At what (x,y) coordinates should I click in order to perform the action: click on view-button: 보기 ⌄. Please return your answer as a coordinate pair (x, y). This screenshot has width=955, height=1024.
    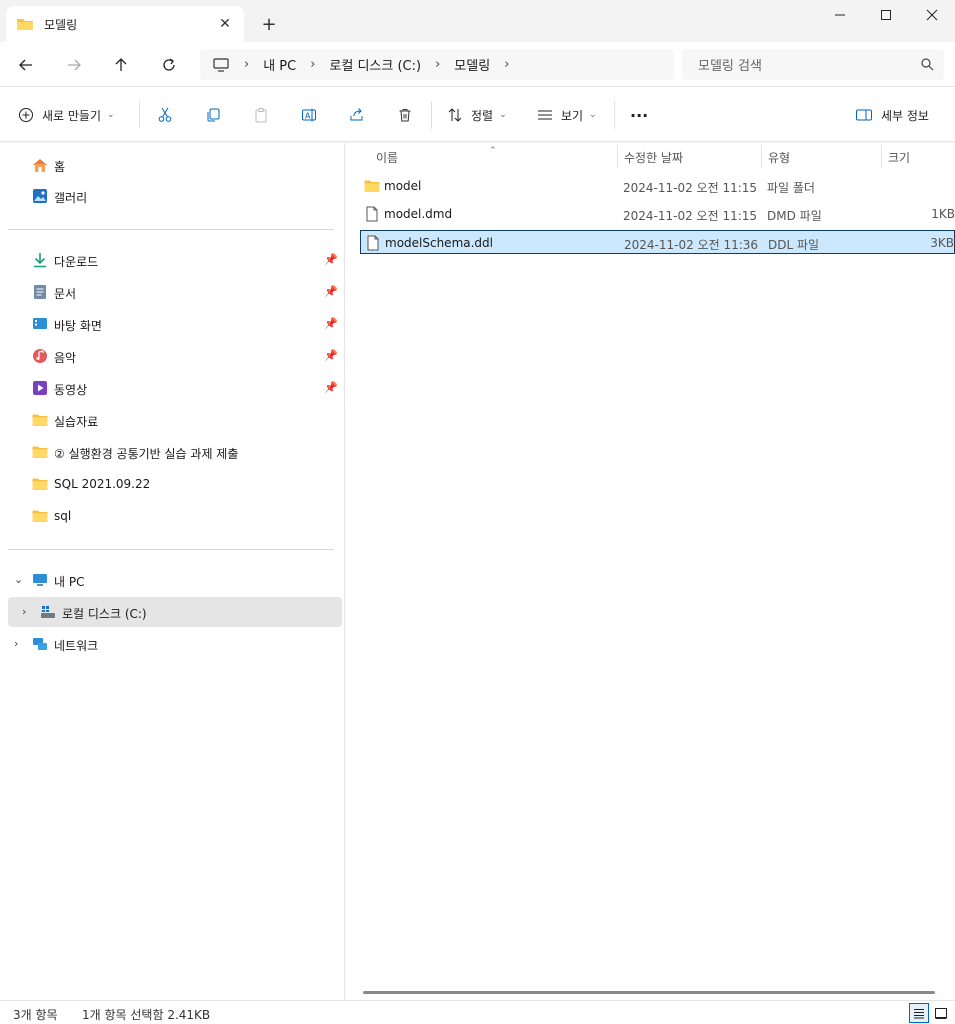
    Looking at the image, I should click on (567, 115).